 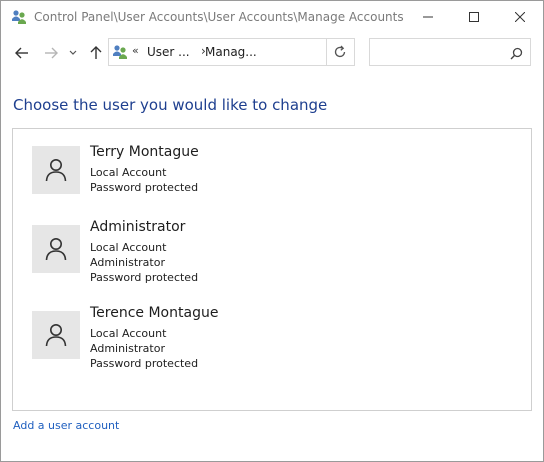 I want to click on address-divider, so click(x=326, y=52).